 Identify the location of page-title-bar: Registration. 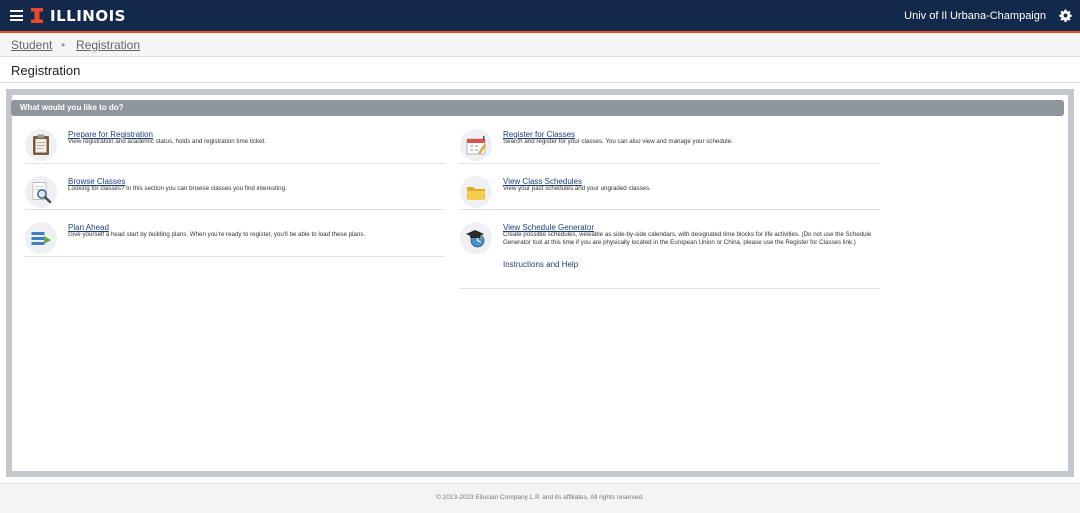
(540, 70).